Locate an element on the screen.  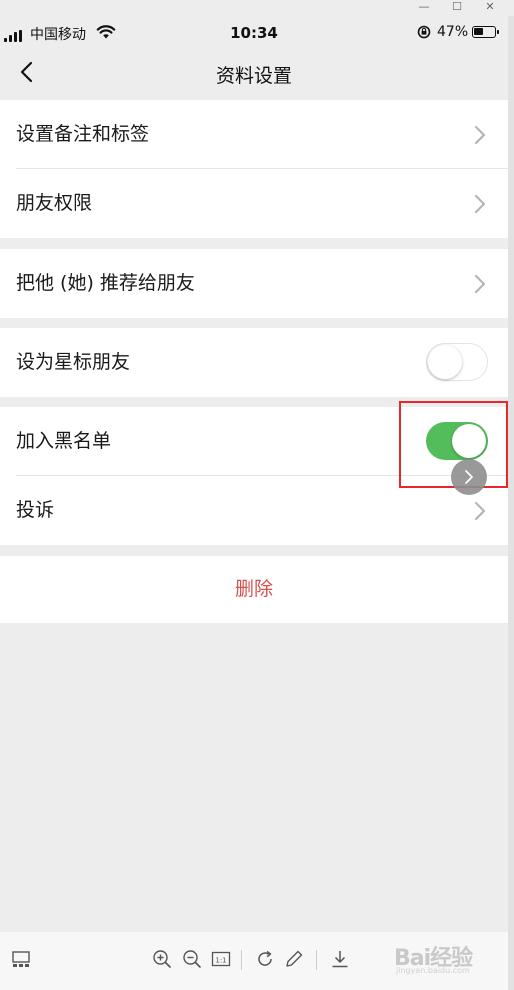
download-icon is located at coordinates (340, 959).